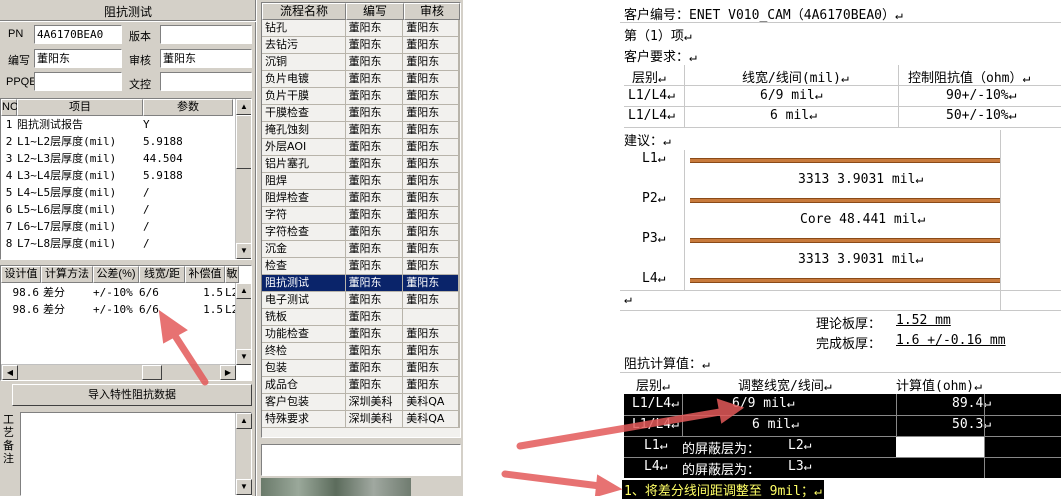  I want to click on arrow-to-note, so click(562, 483).